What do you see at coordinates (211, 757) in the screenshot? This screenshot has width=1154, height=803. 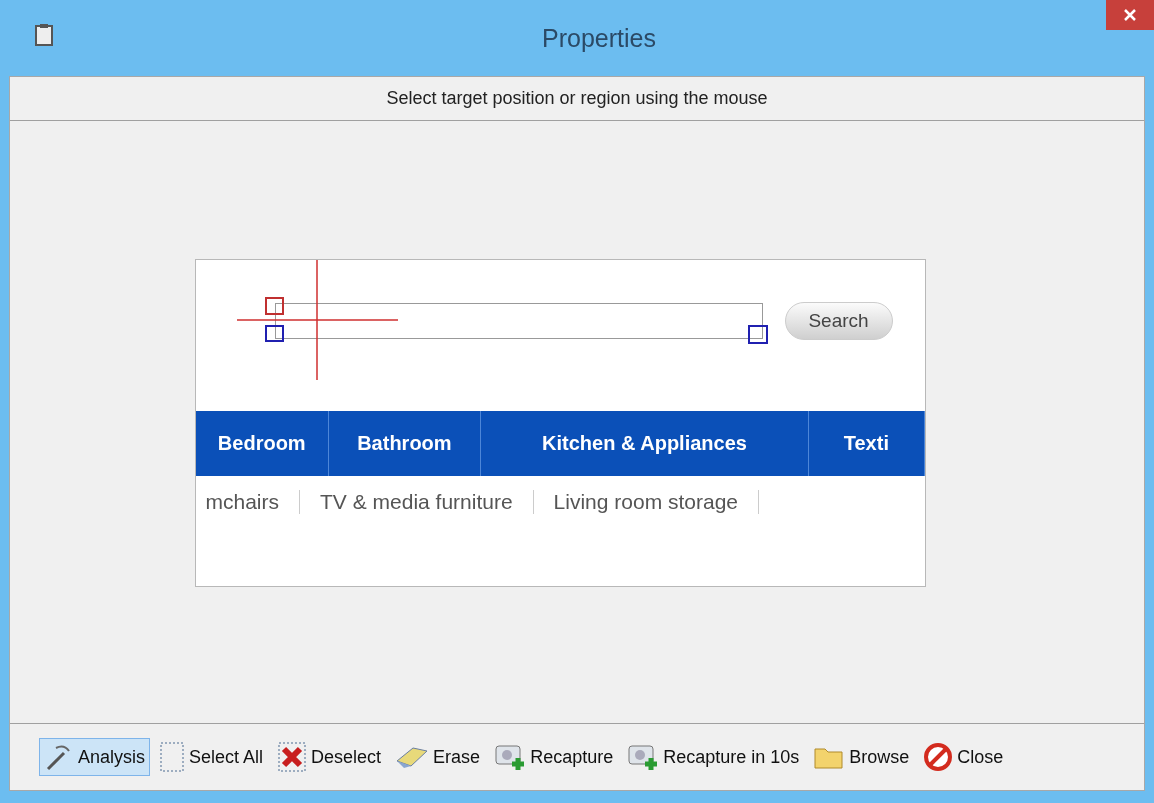 I see `toolbar-button: Select All` at bounding box center [211, 757].